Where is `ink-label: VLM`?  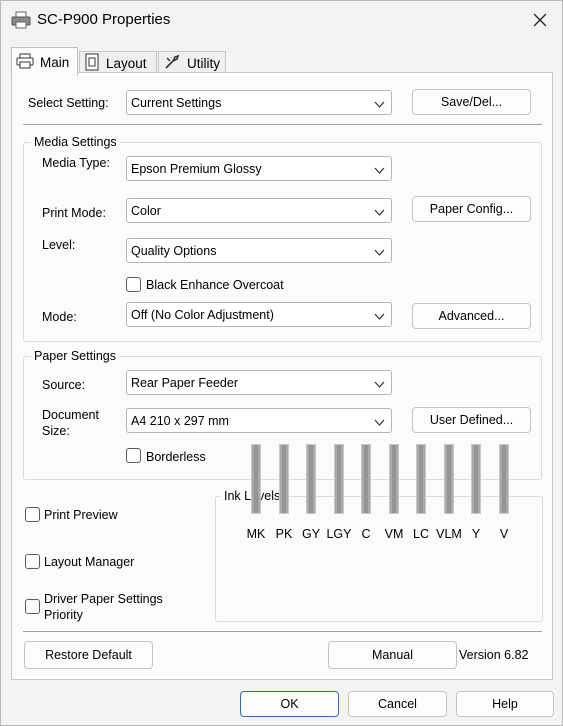 ink-label: VLM is located at coordinates (449, 534).